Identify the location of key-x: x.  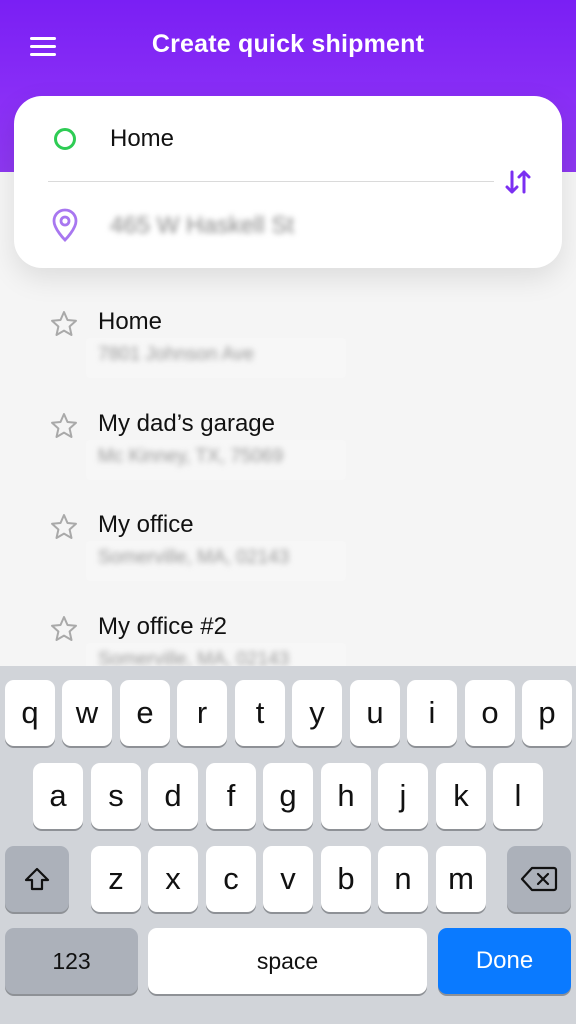
(173, 879).